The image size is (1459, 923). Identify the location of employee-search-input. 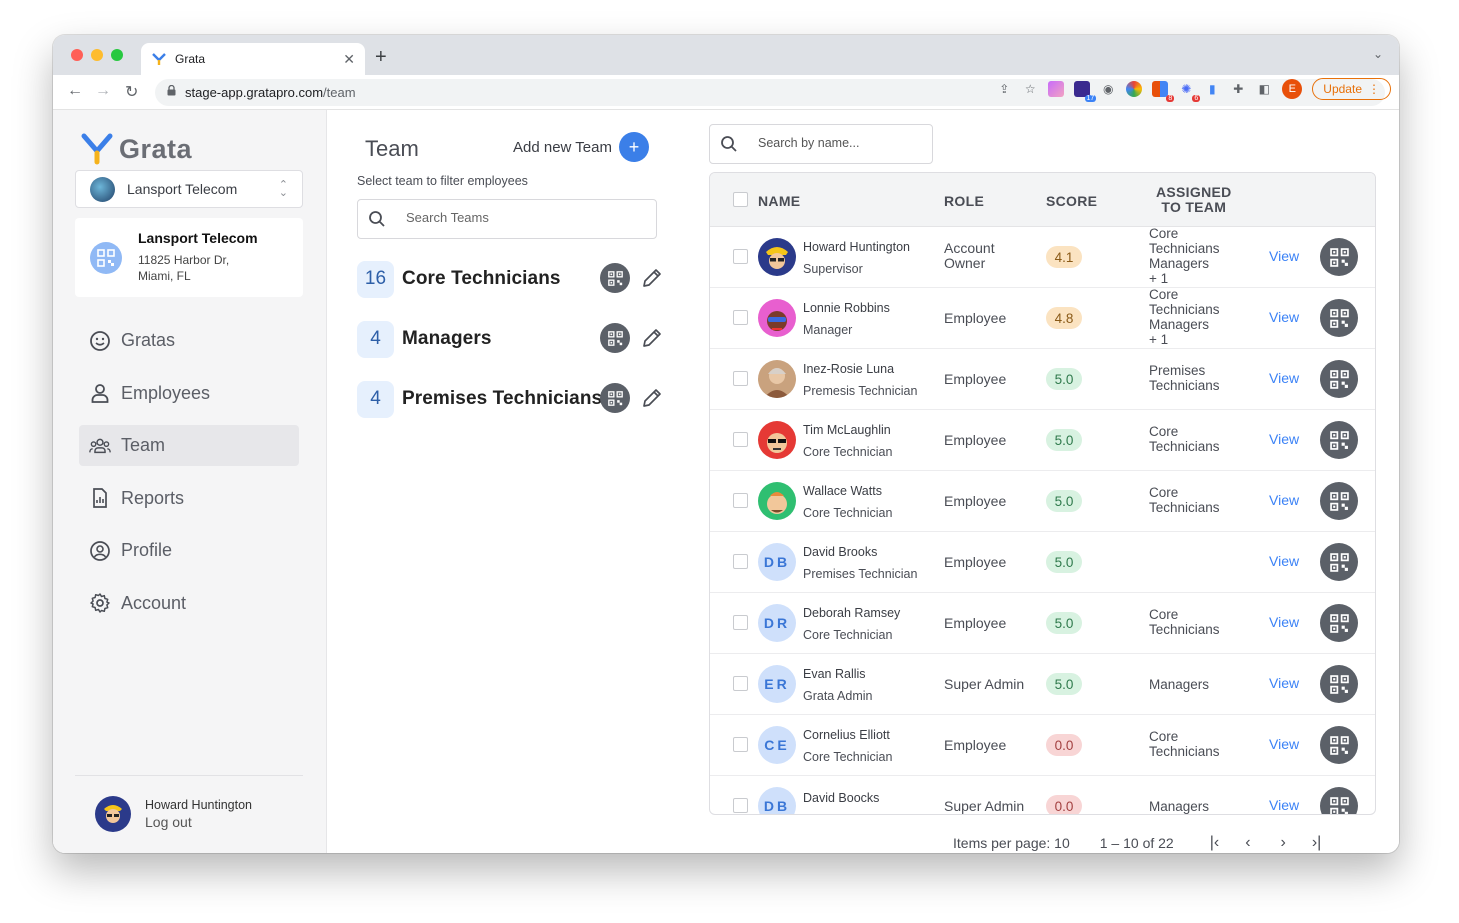
(838, 143).